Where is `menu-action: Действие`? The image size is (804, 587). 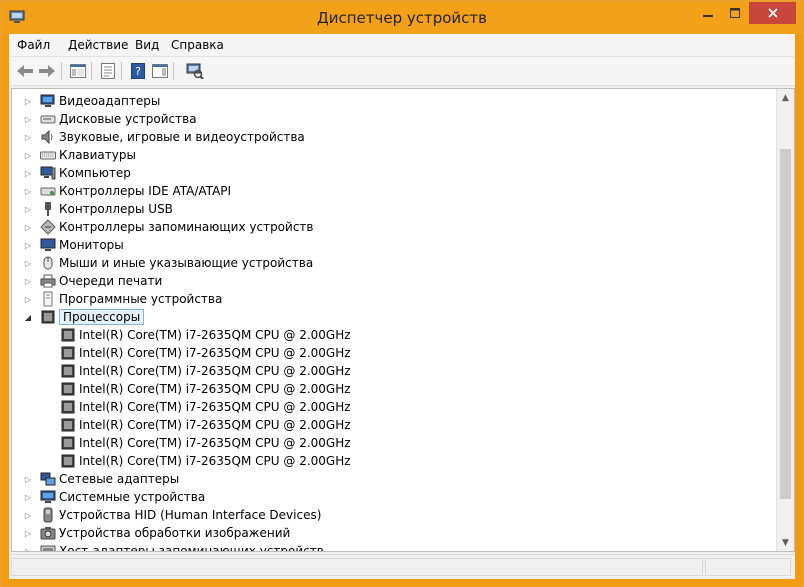
menu-action: Действие is located at coordinates (98, 45).